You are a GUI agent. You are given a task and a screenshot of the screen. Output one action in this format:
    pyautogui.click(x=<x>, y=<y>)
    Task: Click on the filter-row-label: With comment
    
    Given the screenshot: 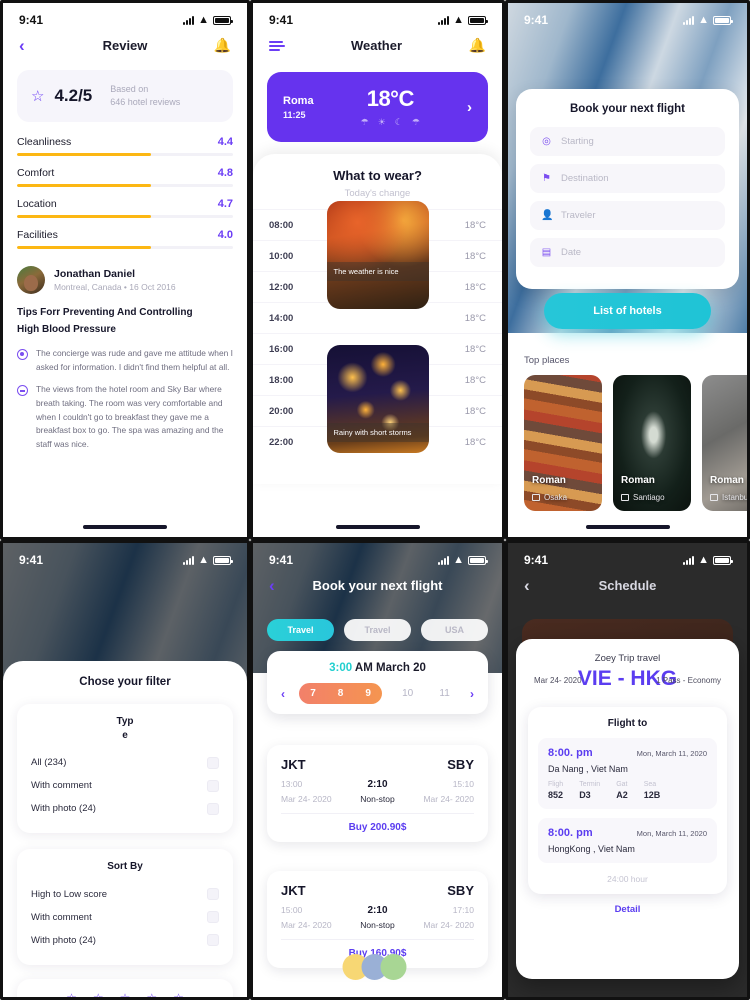 What is the action you would take?
    pyautogui.click(x=61, y=785)
    